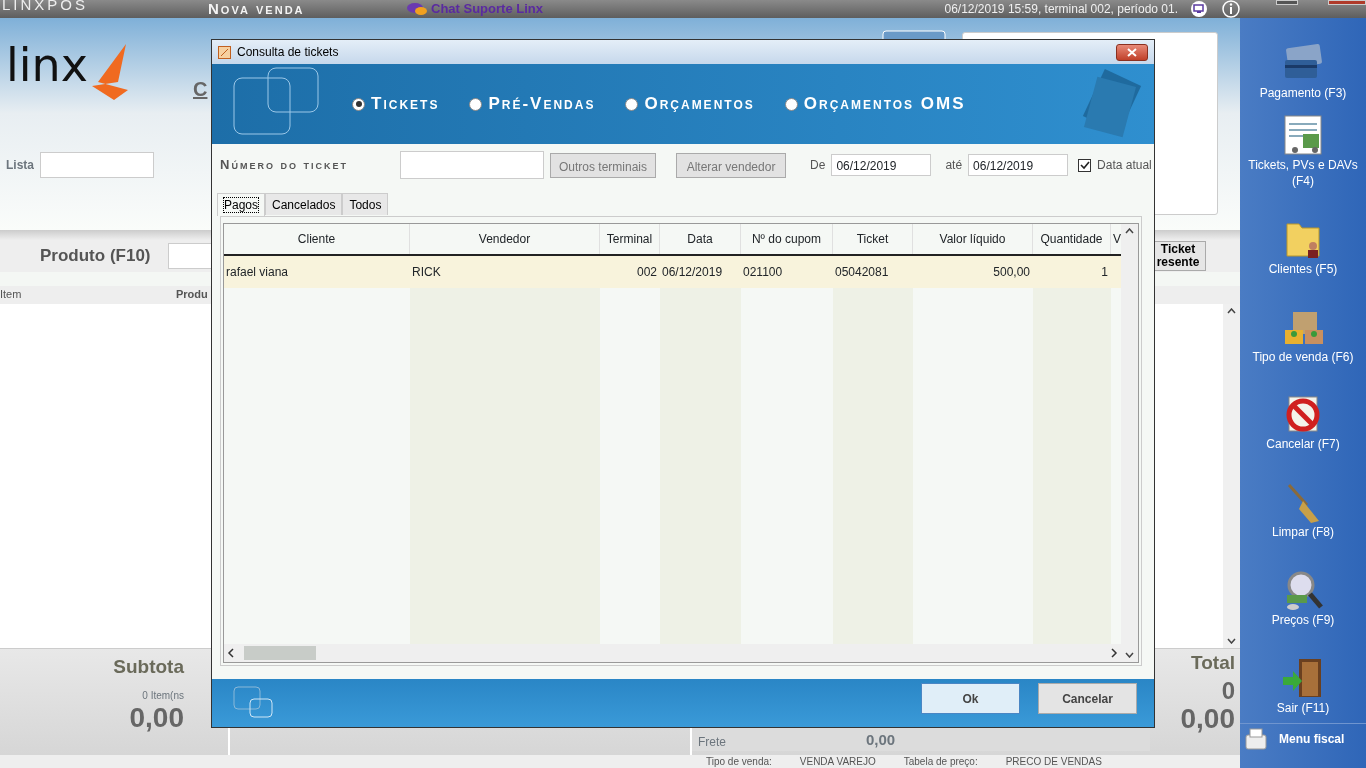 This screenshot has height=768, width=1366. What do you see at coordinates (1303, 415) in the screenshot?
I see `sidebar-button: Cancelar (F7)` at bounding box center [1303, 415].